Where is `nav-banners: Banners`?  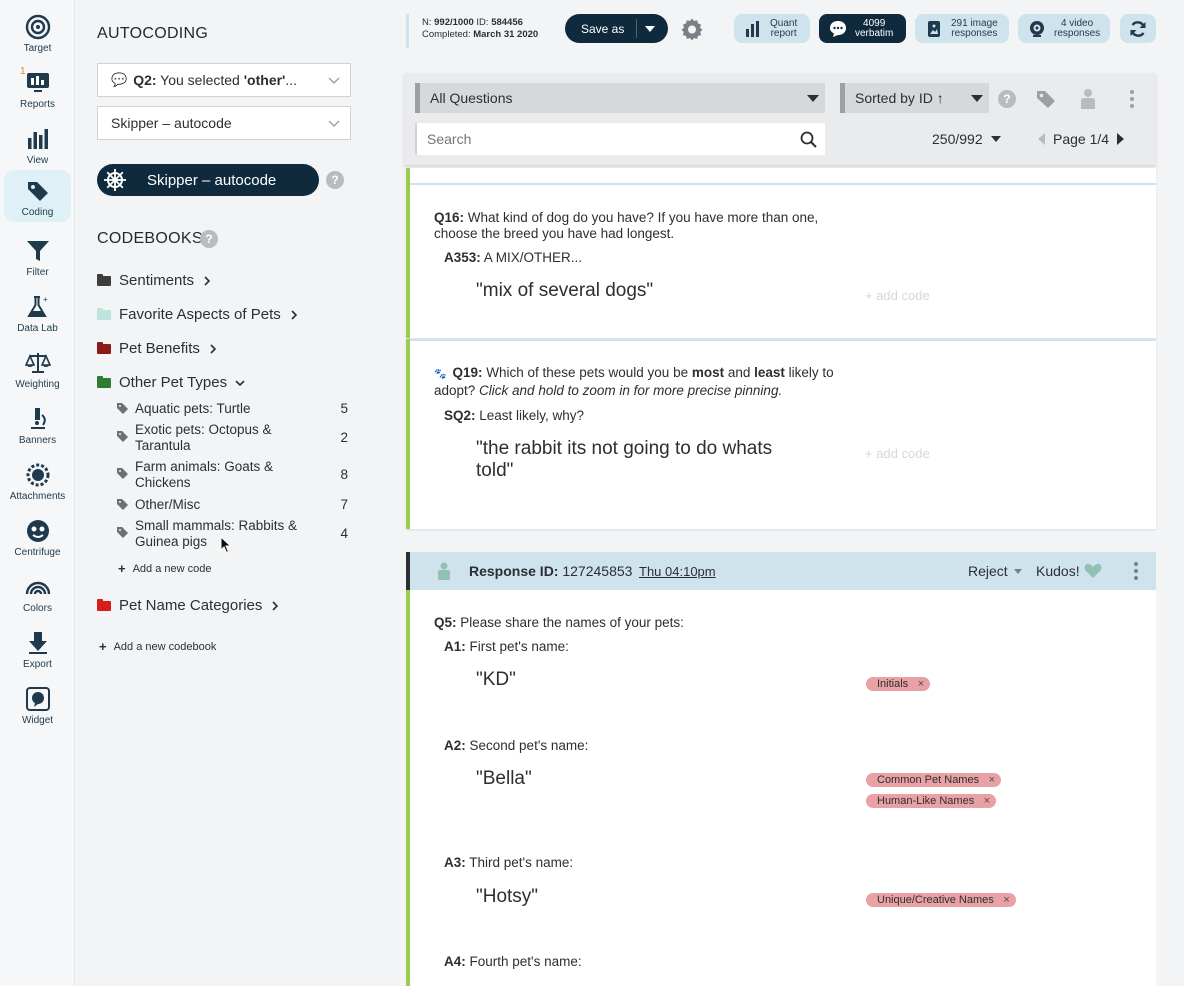
nav-banners: Banners is located at coordinates (37, 424).